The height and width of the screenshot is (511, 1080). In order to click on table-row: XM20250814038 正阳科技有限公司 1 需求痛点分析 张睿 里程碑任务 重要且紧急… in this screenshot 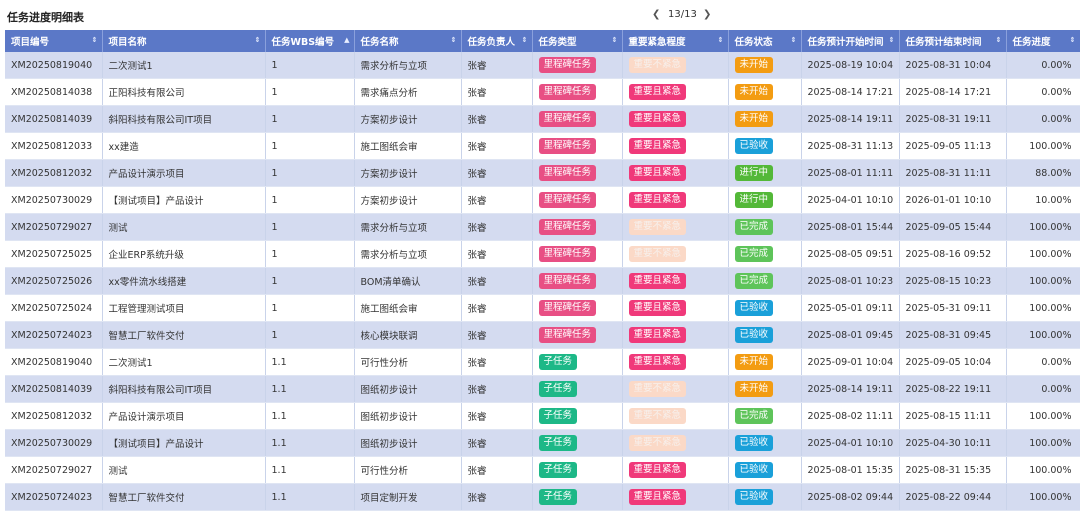, I will do `click(542, 92)`.